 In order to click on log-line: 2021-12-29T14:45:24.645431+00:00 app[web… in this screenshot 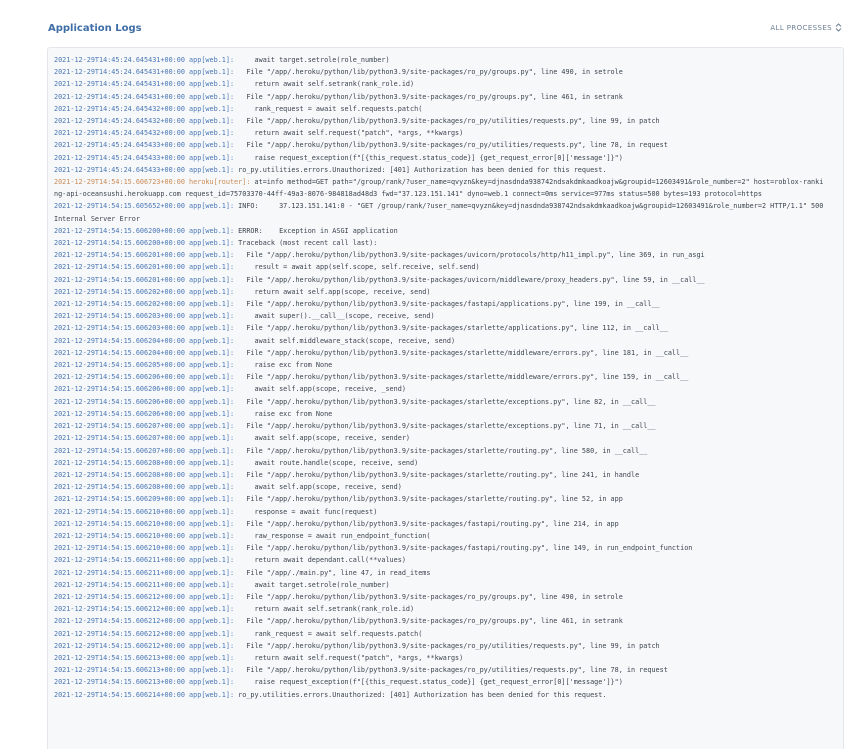, I will do `click(439, 97)`.